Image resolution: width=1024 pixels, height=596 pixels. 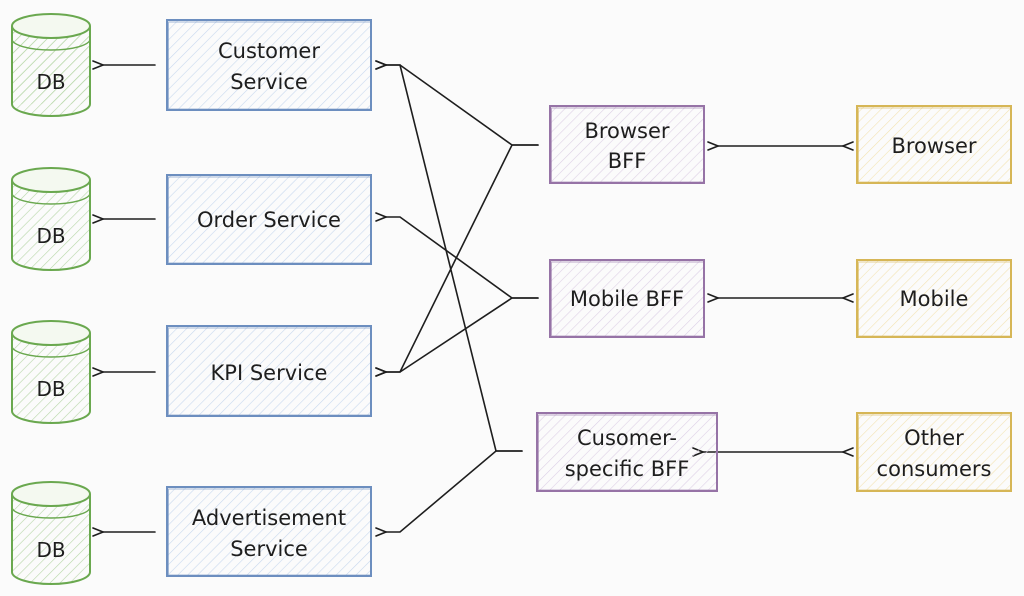 I want to click on node-label: Mobile BFF, so click(x=627, y=299).